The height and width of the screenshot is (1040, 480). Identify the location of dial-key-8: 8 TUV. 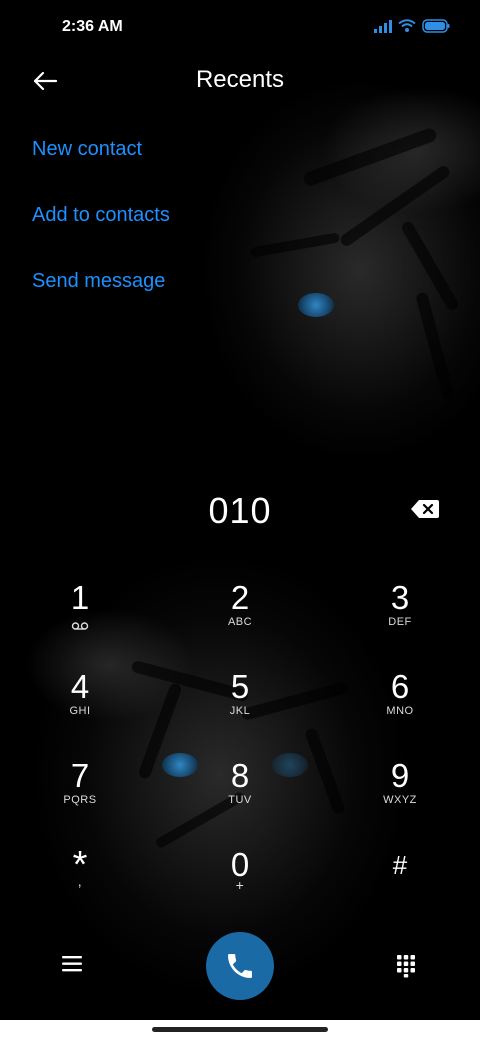
(240, 796).